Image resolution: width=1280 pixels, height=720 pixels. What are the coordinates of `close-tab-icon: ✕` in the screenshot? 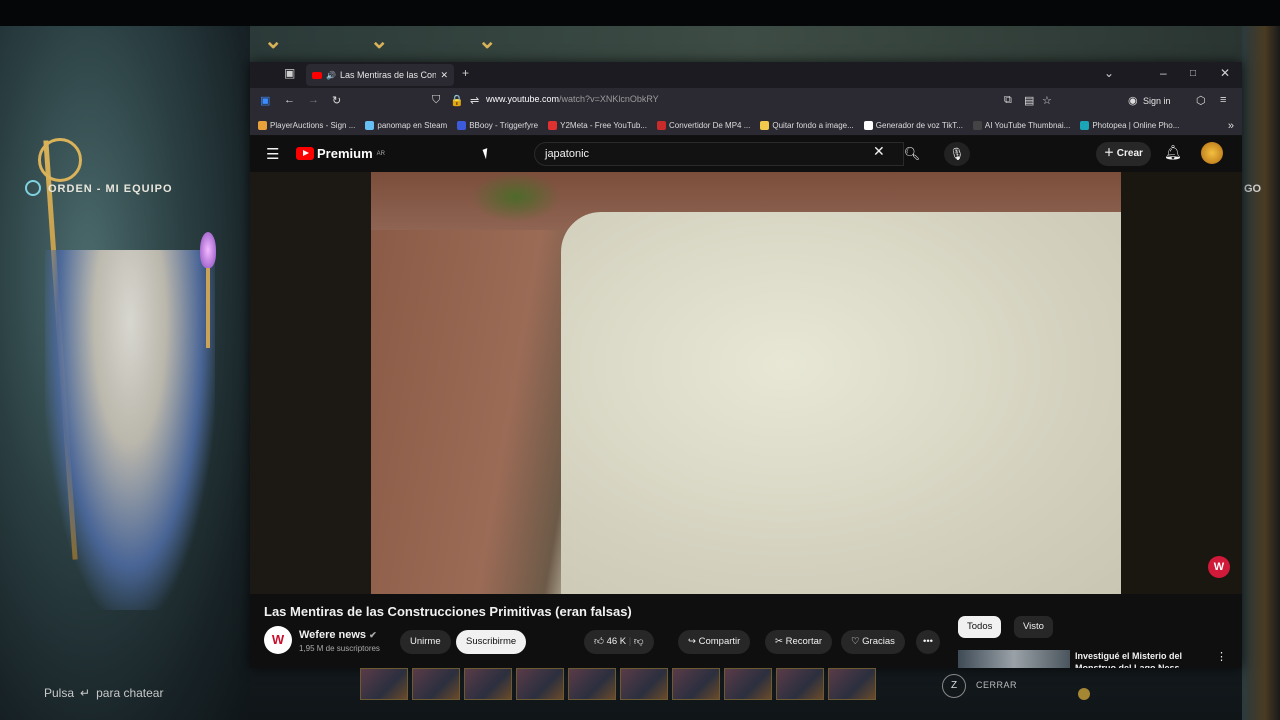 It's located at (444, 75).